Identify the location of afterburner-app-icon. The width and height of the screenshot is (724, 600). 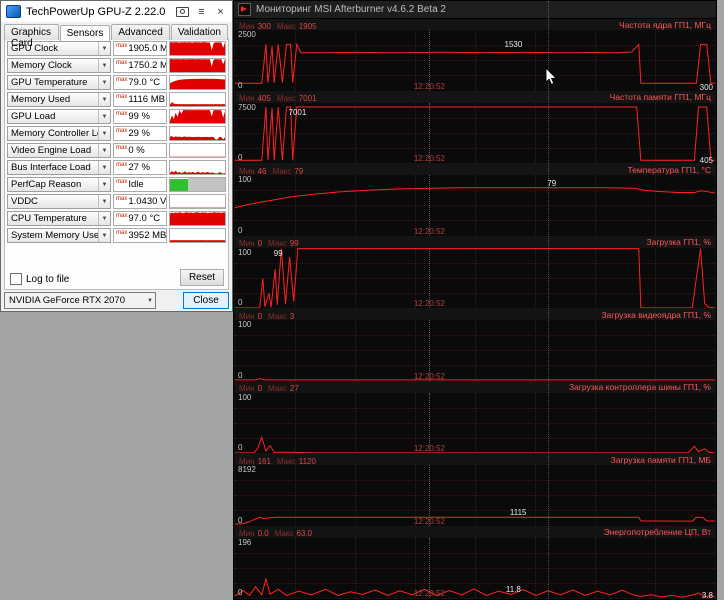
(244, 9).